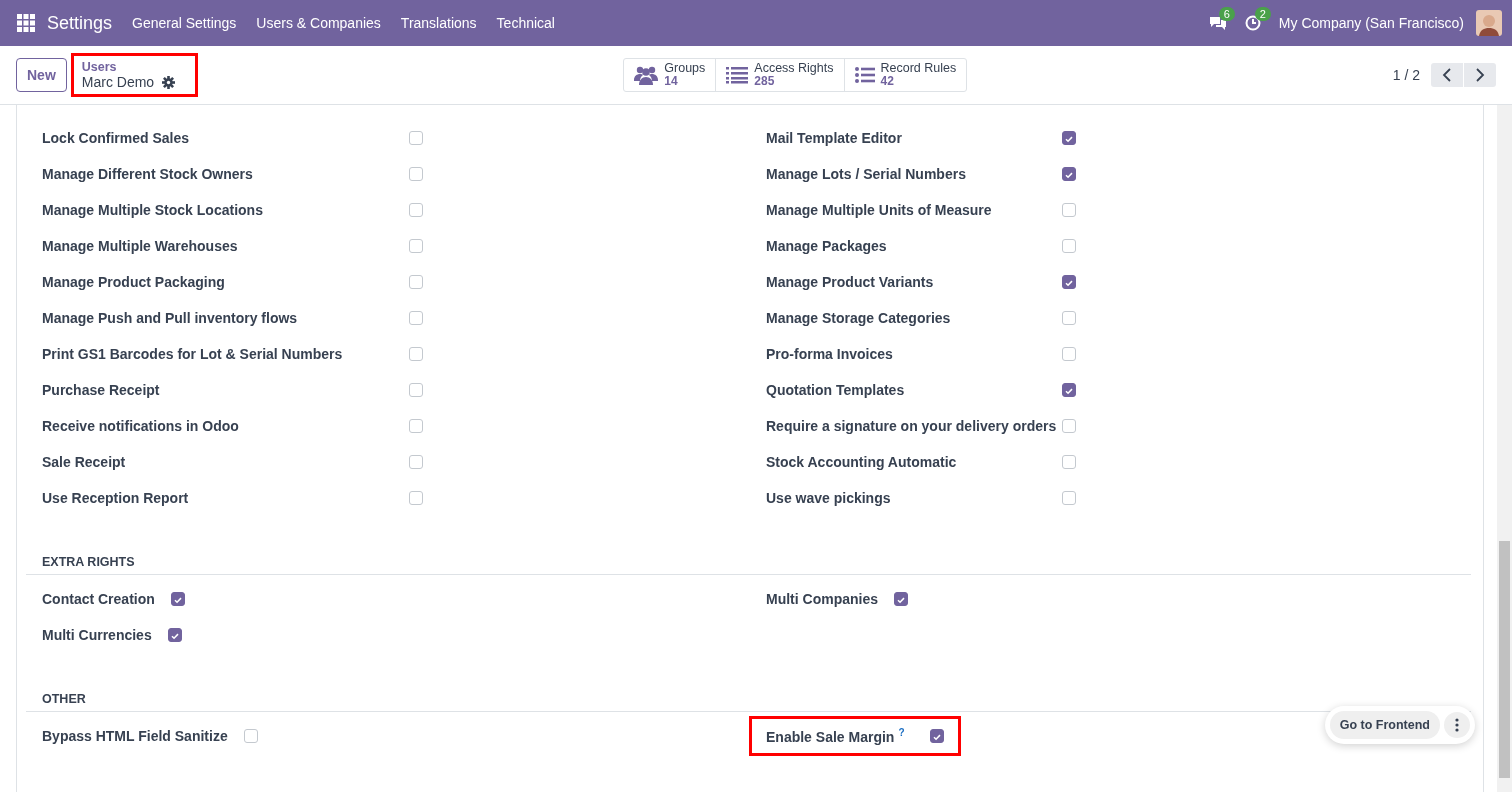  I want to click on more-button, so click(1457, 725).